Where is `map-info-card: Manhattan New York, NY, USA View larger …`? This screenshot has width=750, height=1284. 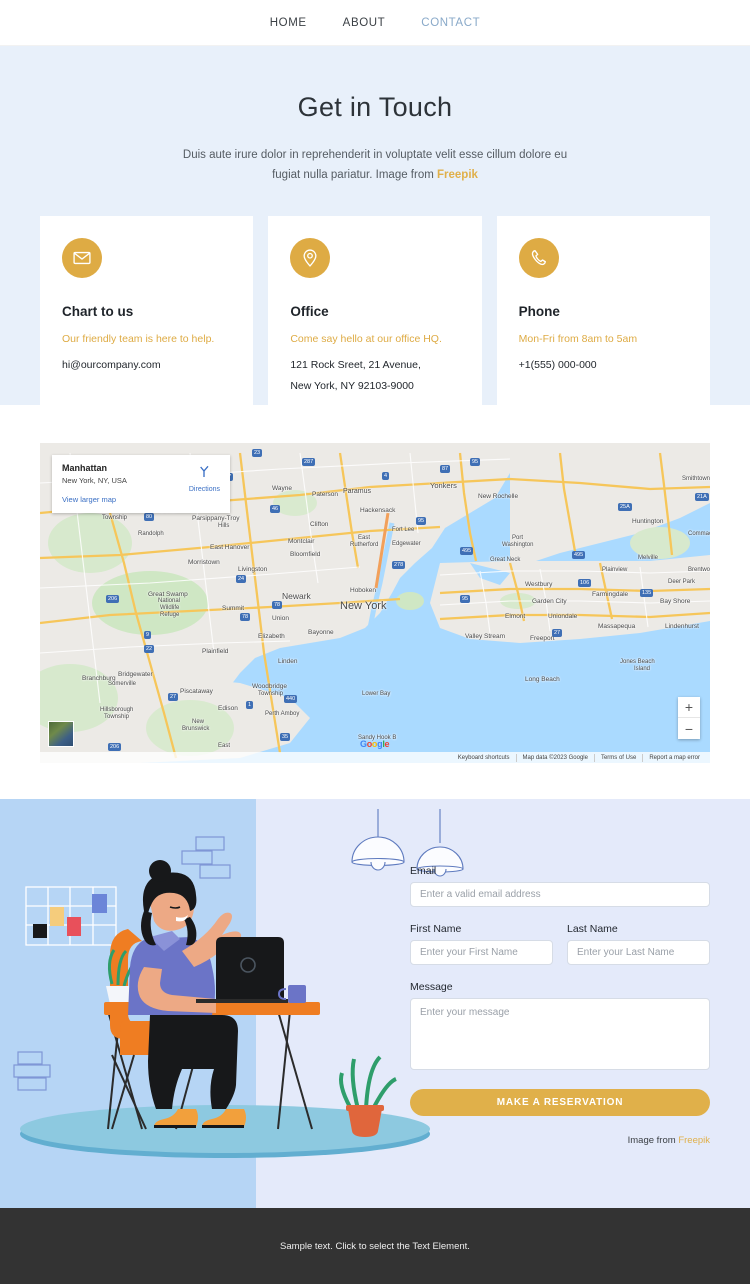 map-info-card: Manhattan New York, NY, USA View larger … is located at coordinates (141, 484).